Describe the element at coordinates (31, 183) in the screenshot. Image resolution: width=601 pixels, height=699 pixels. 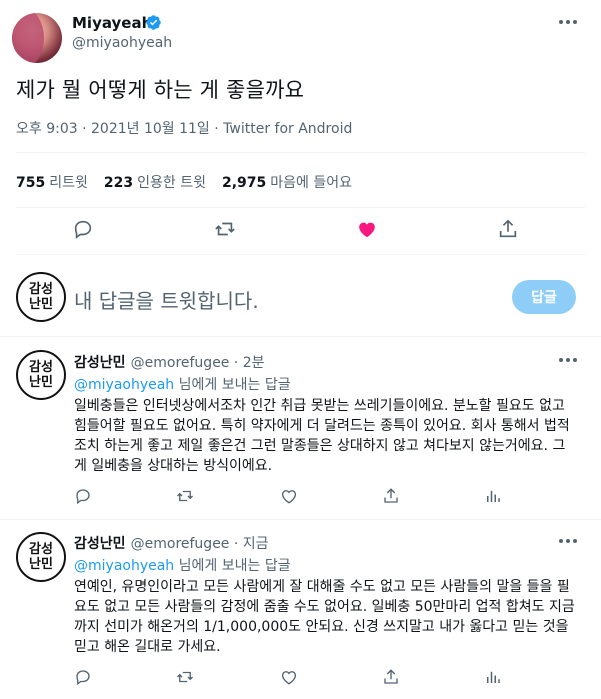
I see `retweet-count: 755` at that location.